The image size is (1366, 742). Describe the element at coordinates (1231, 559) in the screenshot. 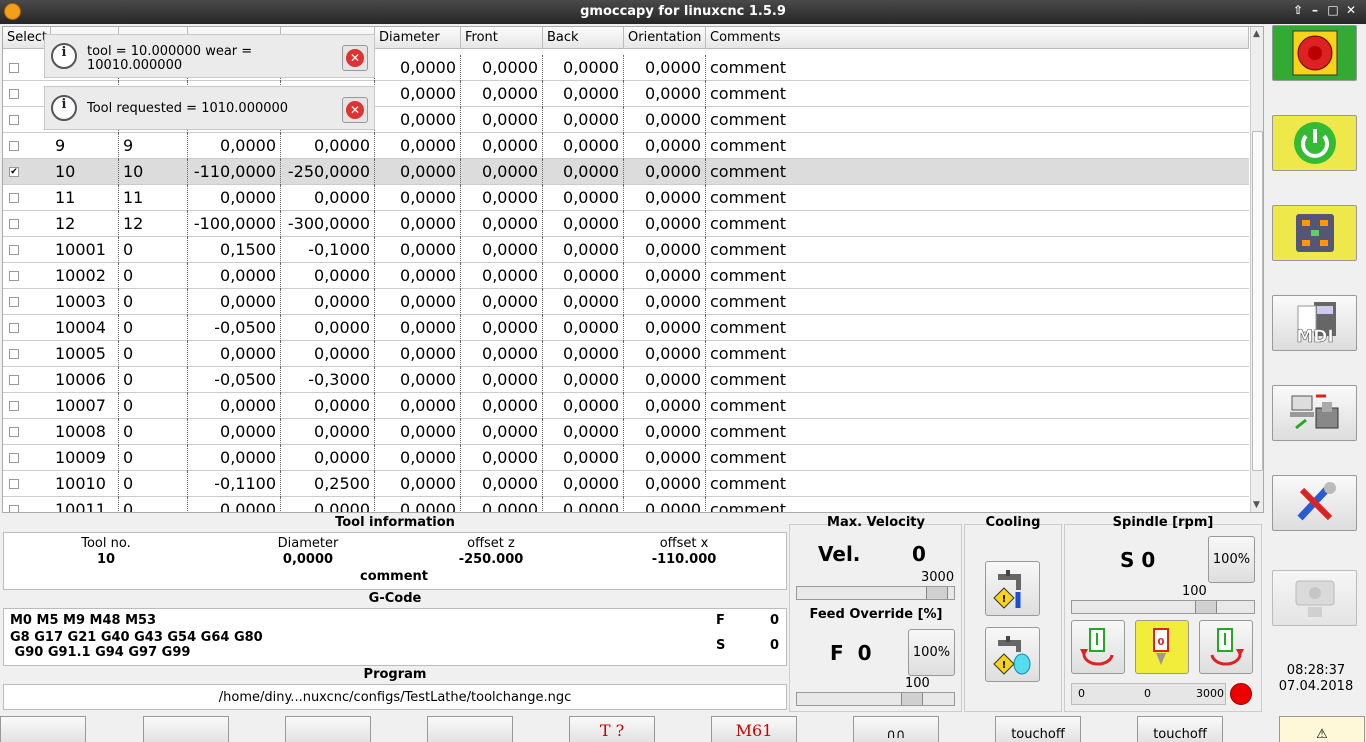

I see `spindle-reset-button: 100%` at that location.